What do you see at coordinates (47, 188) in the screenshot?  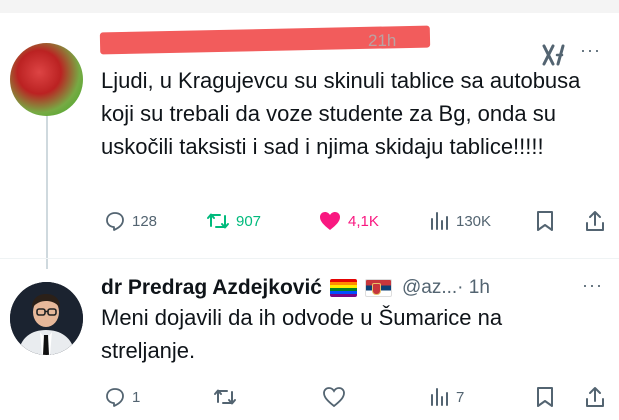 I see `thread-line` at bounding box center [47, 188].